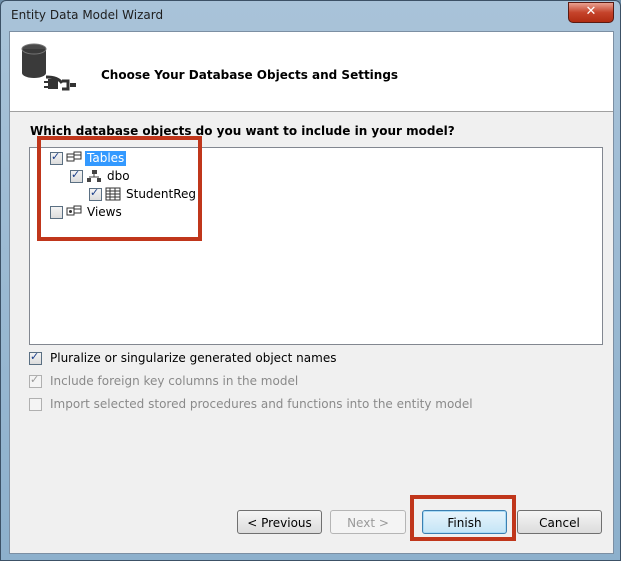 The image size is (621, 561). I want to click on studentreg-label: StudentReg, so click(161, 194).